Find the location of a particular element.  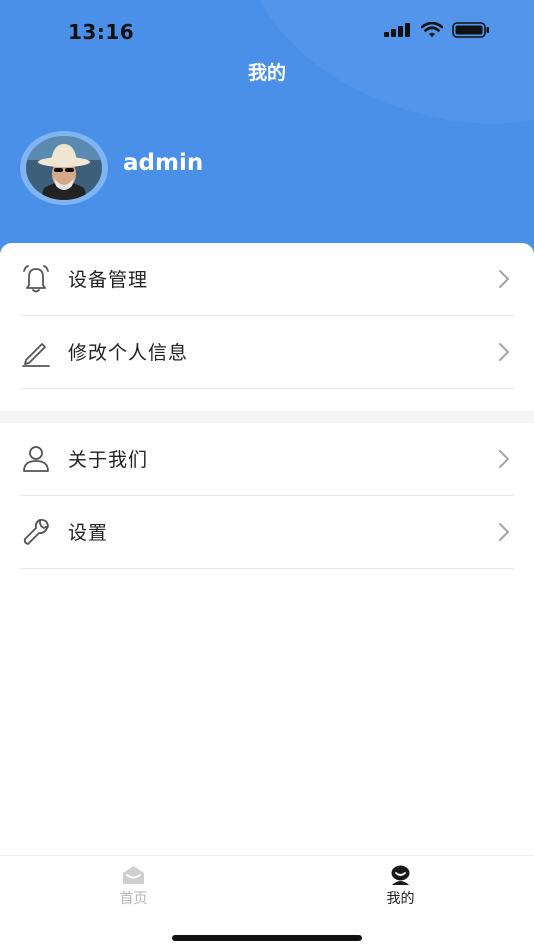

menu-item-label: 设置 is located at coordinates (88, 533).